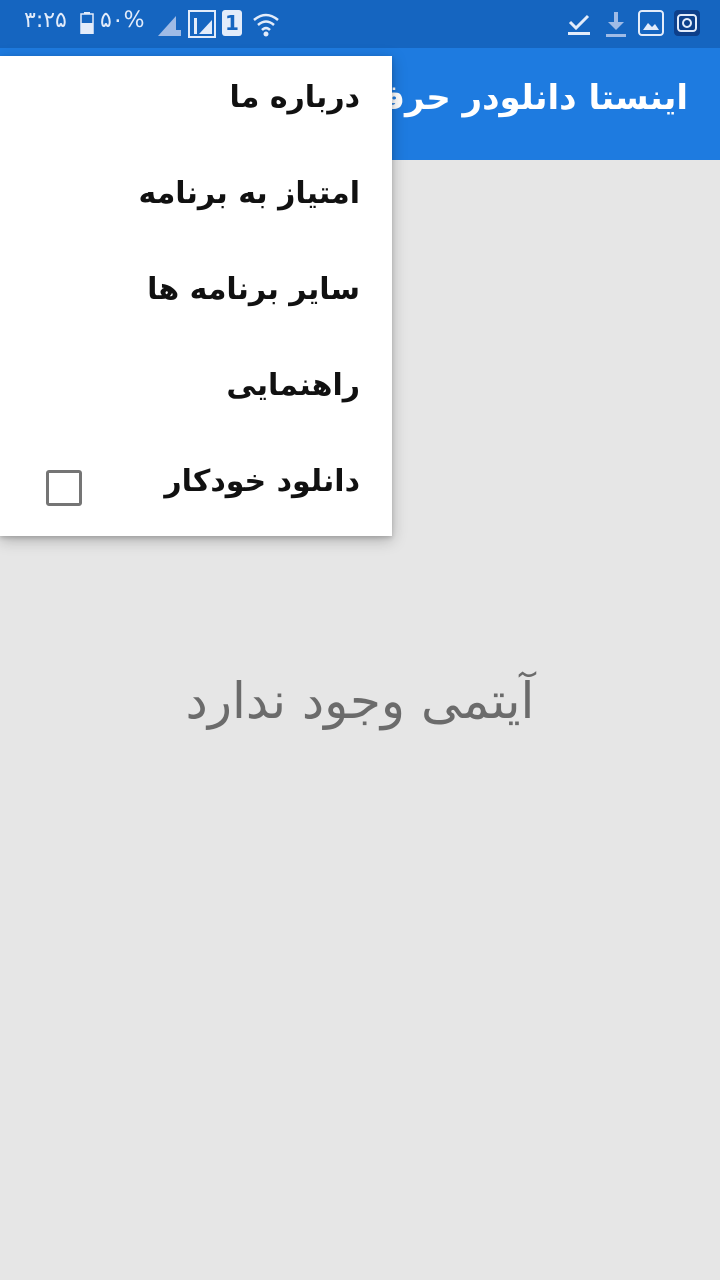 The width and height of the screenshot is (720, 1280). I want to click on empty-state-text: آیتمی وجود ندارد, so click(360, 701).